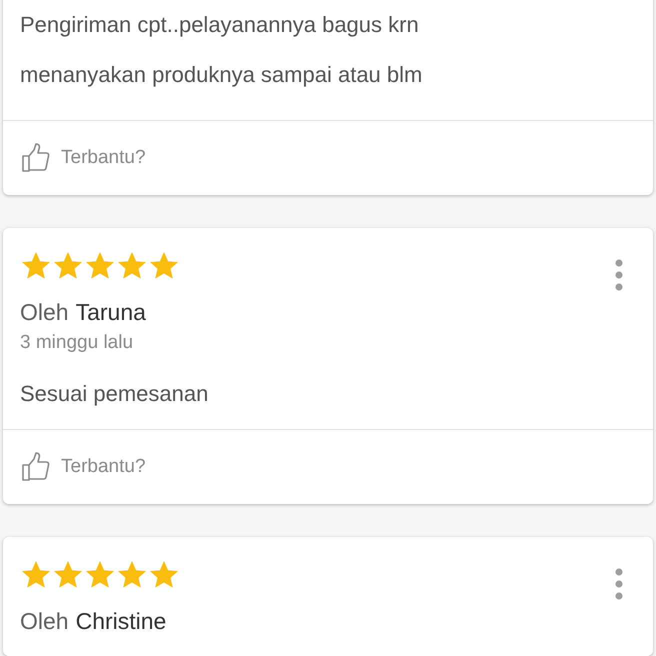 This screenshot has width=656, height=656. I want to click on author-name: Taruna, so click(111, 312).